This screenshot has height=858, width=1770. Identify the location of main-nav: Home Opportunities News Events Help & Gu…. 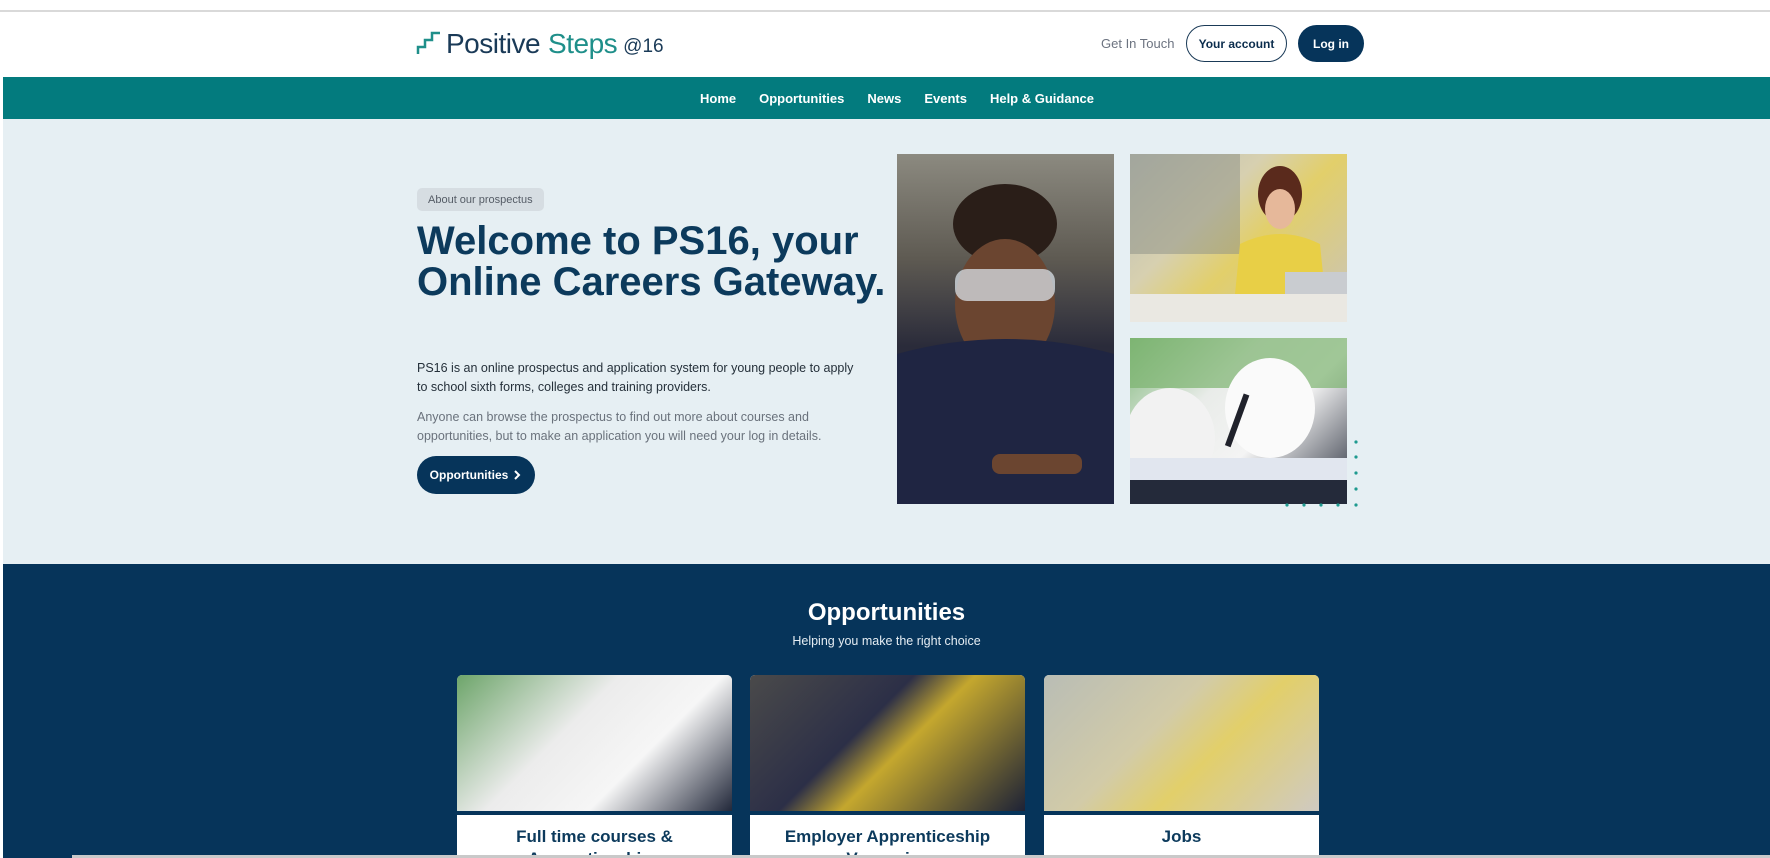
(886, 98).